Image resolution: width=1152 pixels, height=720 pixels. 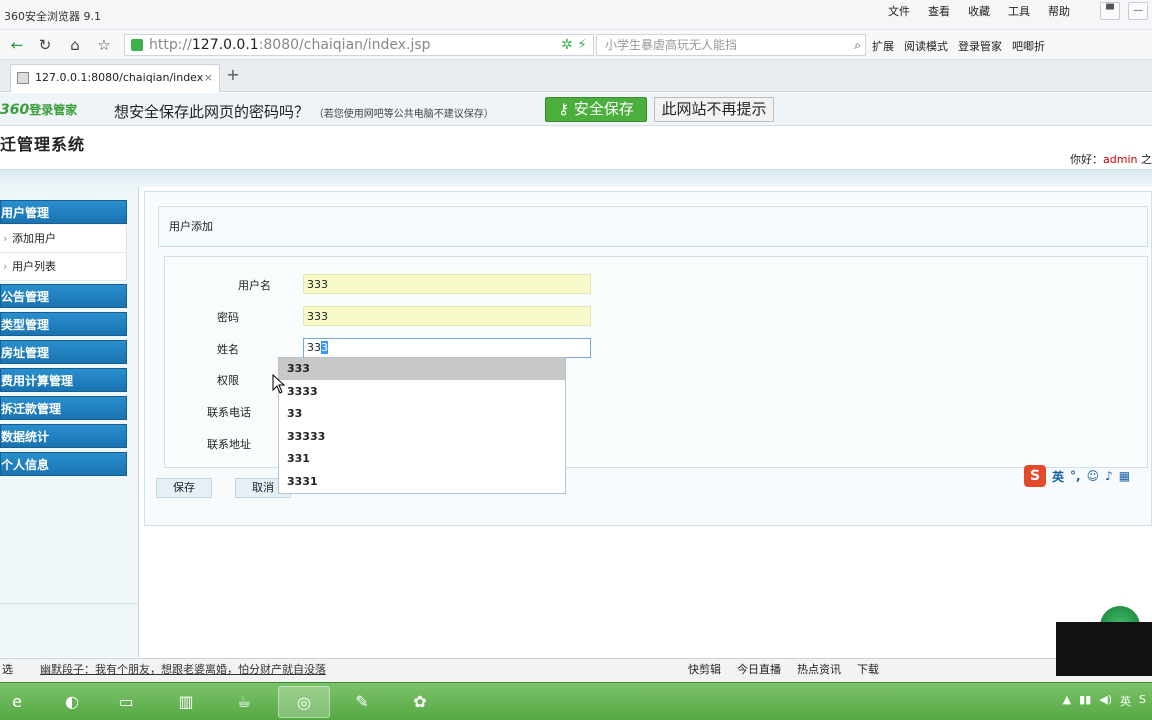 I want to click on username: admin, so click(x=1120, y=159).